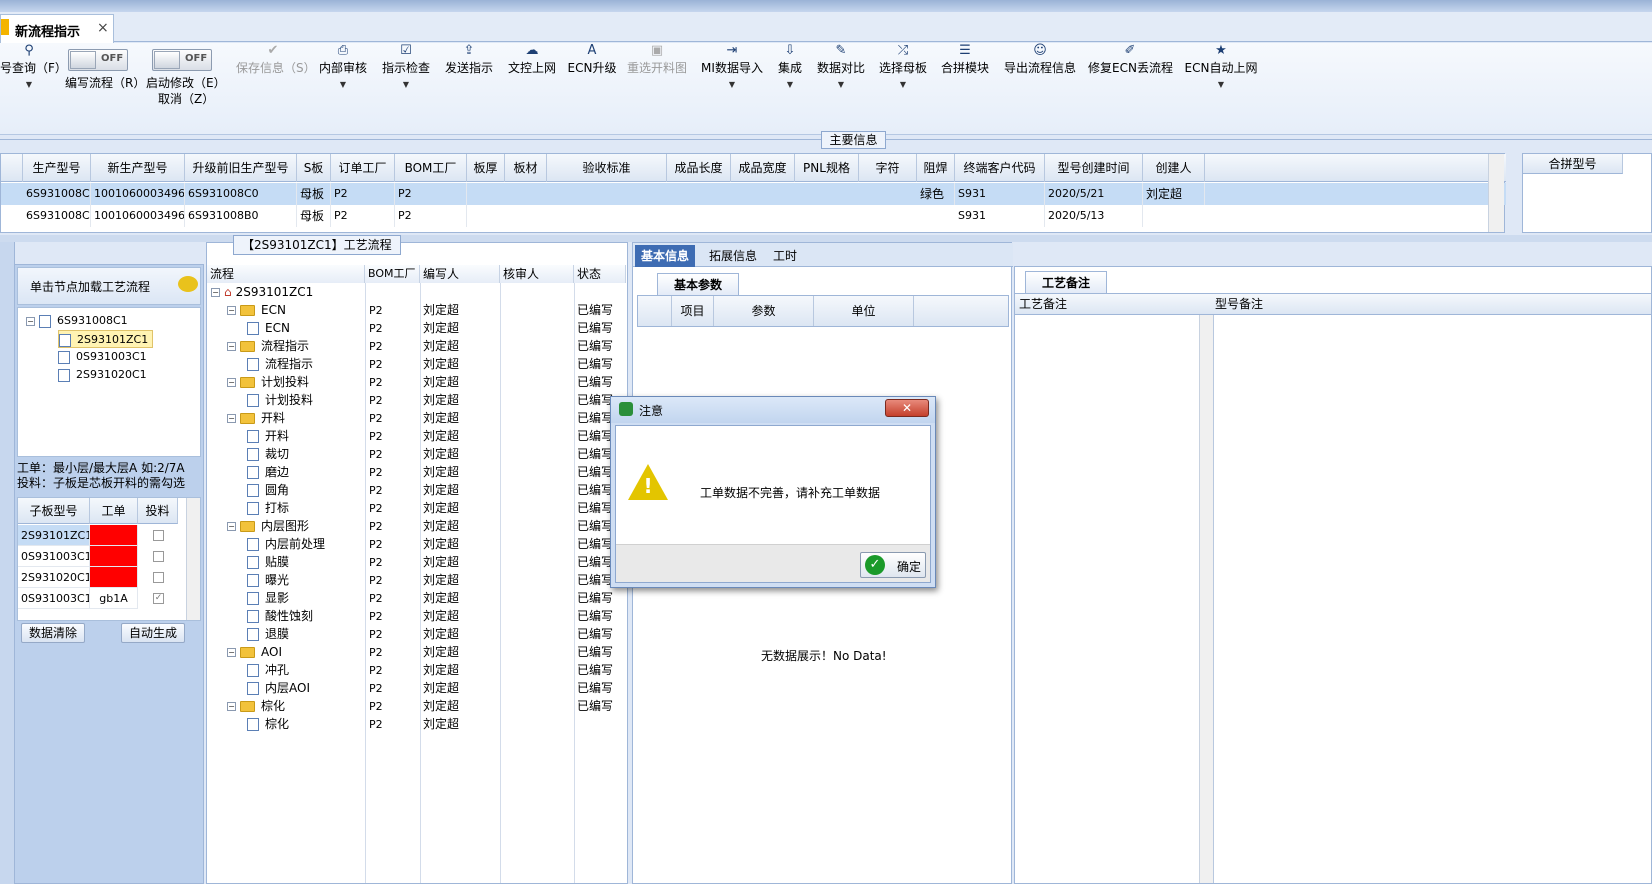  Describe the element at coordinates (417, 472) in the screenshot. I see `flow-row: 磨边 P2 刘定超 已编写` at that location.